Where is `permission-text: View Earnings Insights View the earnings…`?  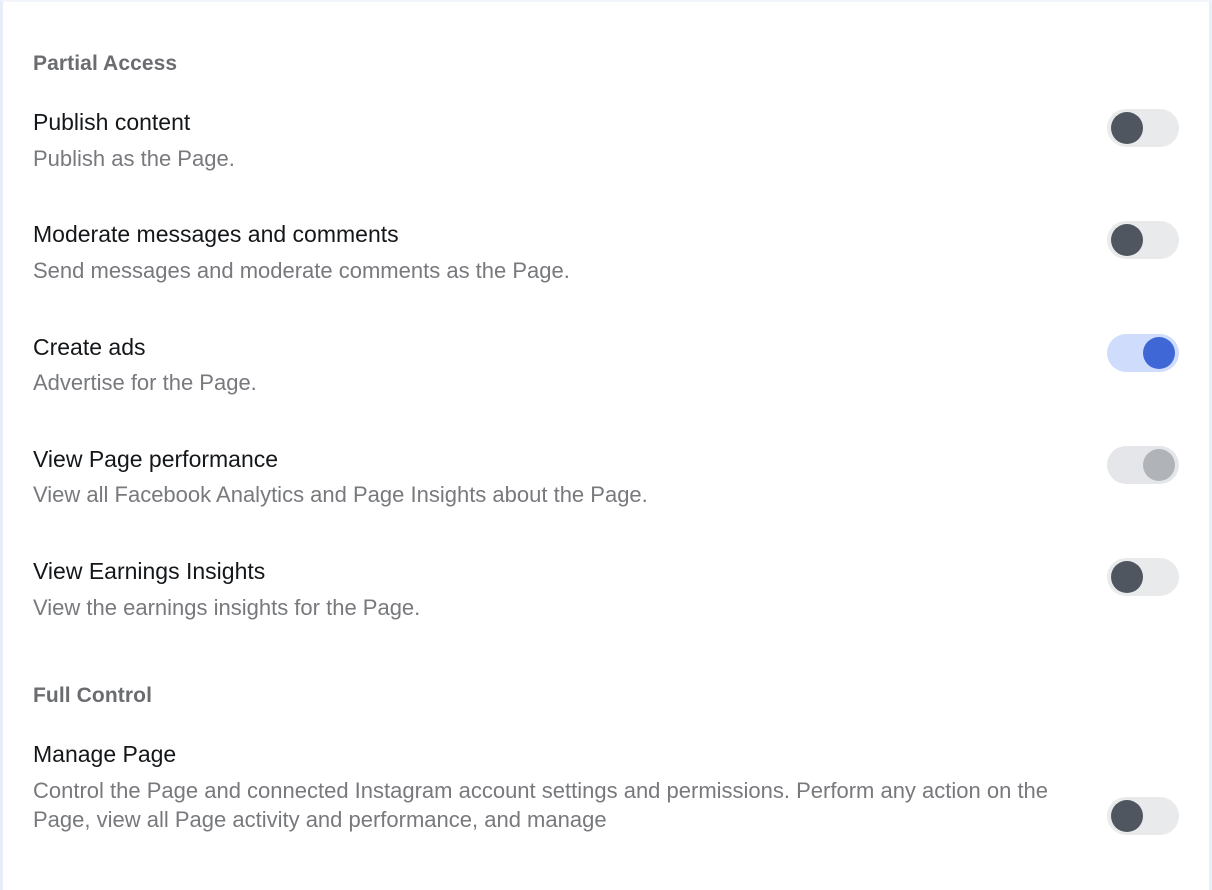
permission-text: View Earnings Insights View the earnings… is located at coordinates (570, 590).